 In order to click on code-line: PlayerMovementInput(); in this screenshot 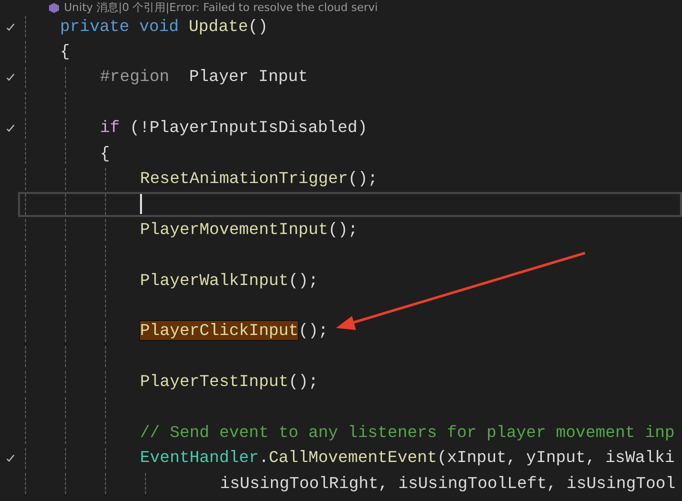, I will do `click(249, 230)`.